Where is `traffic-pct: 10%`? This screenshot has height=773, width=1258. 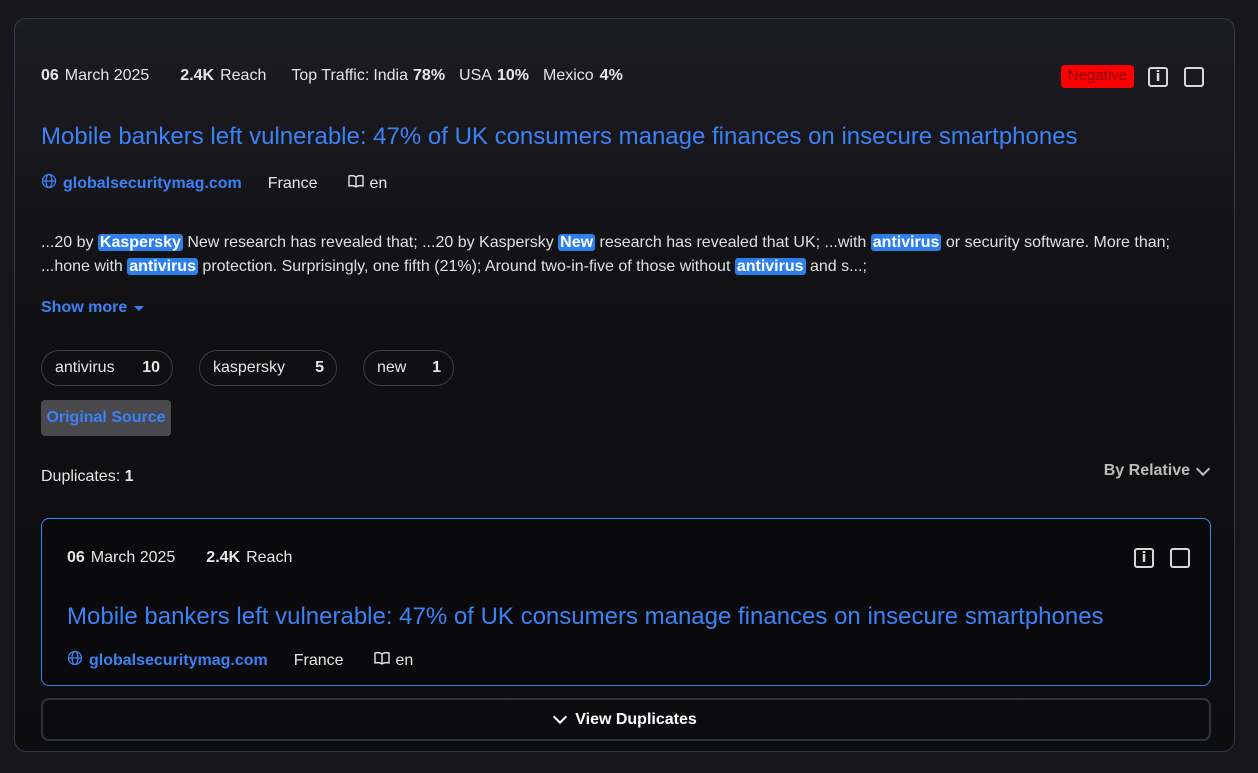 traffic-pct: 10% is located at coordinates (512, 75).